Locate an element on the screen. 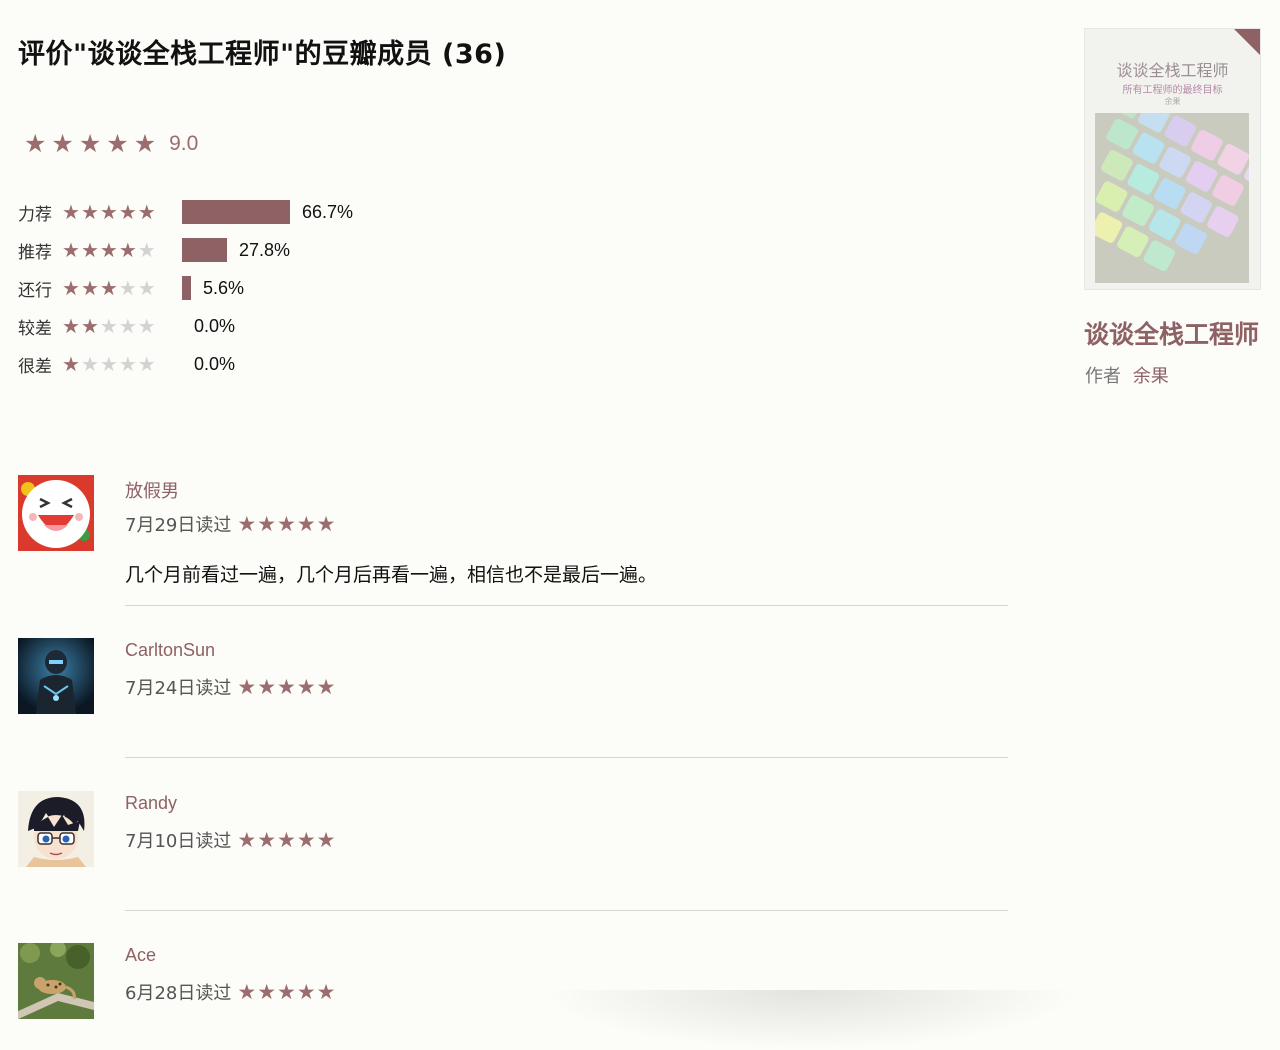 This screenshot has width=1280, height=1050. average-rating: ★★★★★ 9.0 is located at coordinates (111, 143).